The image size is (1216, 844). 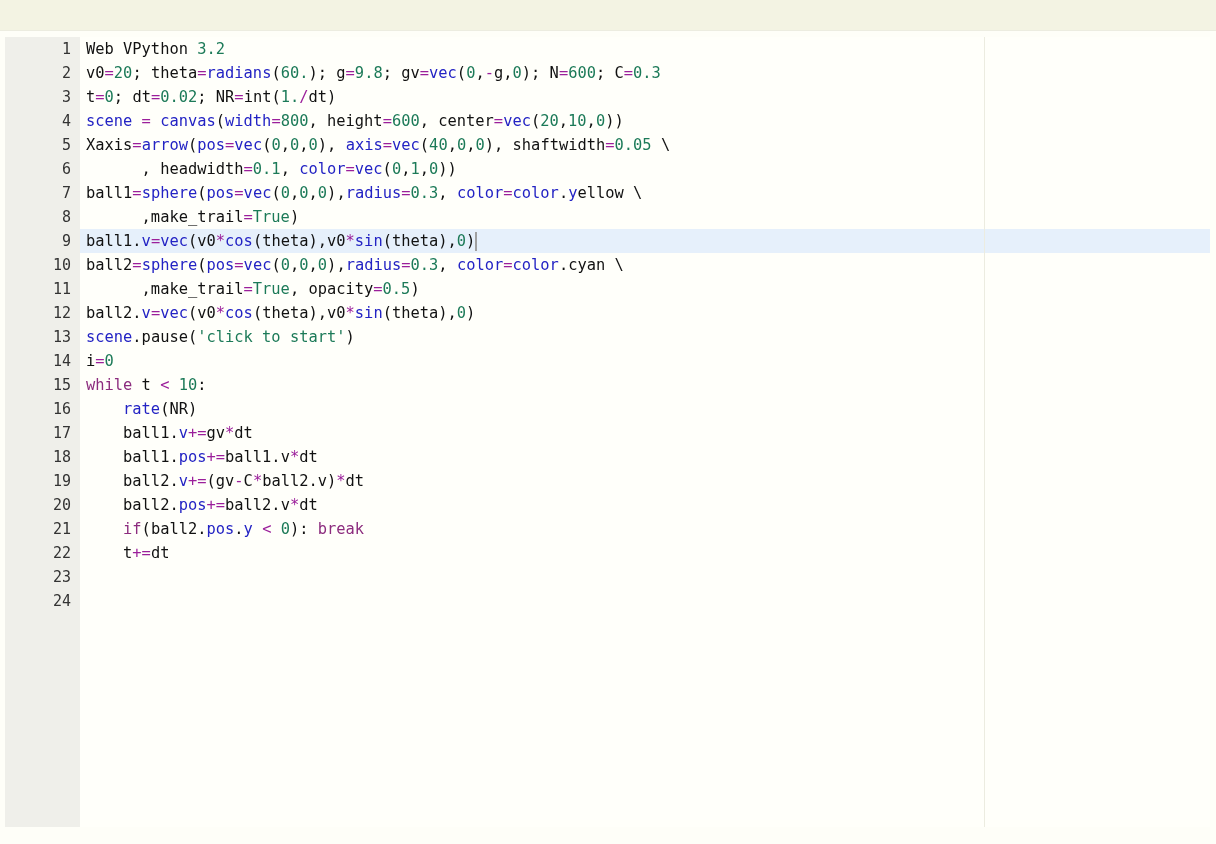 I want to click on code-line: ,make_trail=True), so click(x=220, y=217).